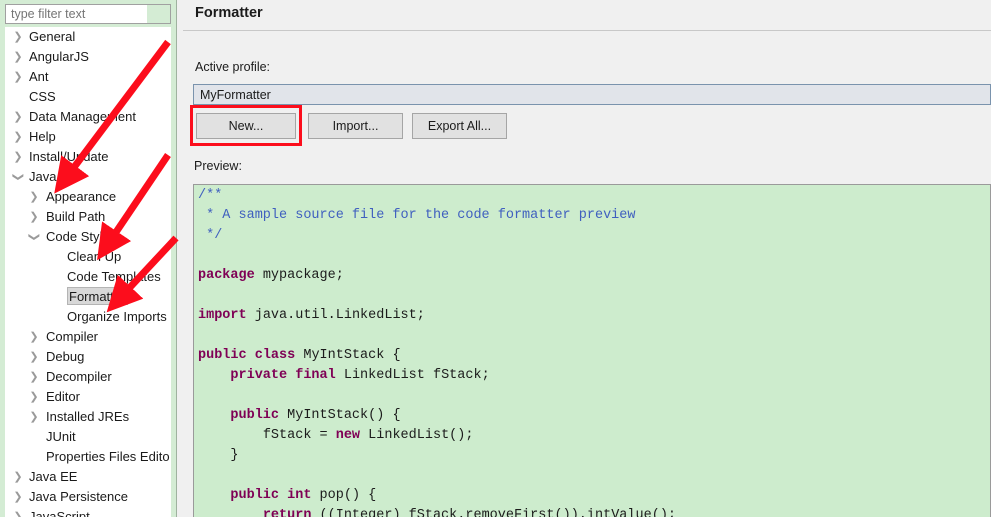  I want to click on sidebar-item-java-persistence: ❯ Java Persistence, so click(88, 497).